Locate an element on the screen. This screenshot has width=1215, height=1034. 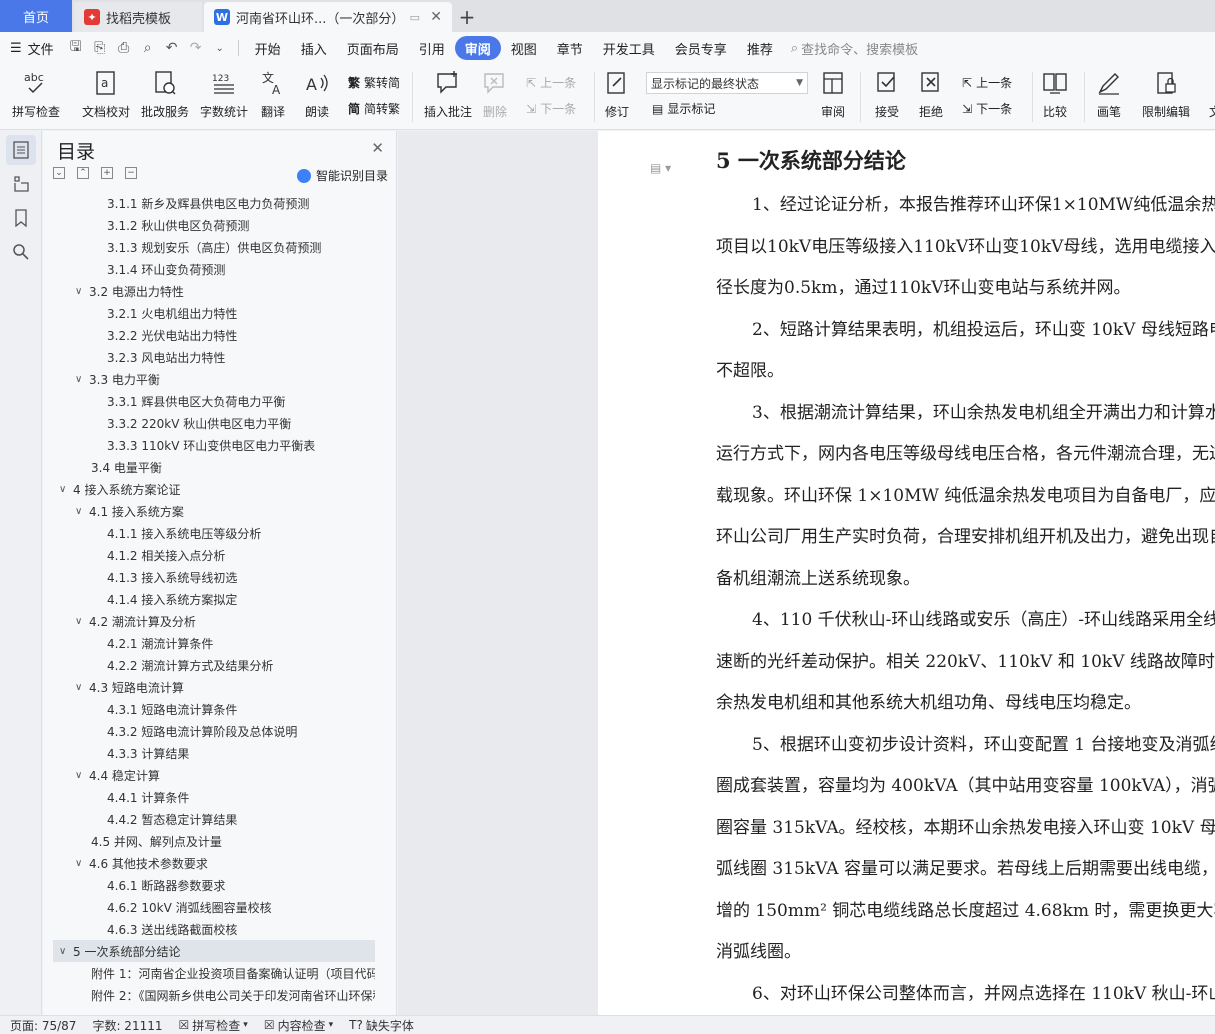
menu-section: 章节 is located at coordinates (570, 48).